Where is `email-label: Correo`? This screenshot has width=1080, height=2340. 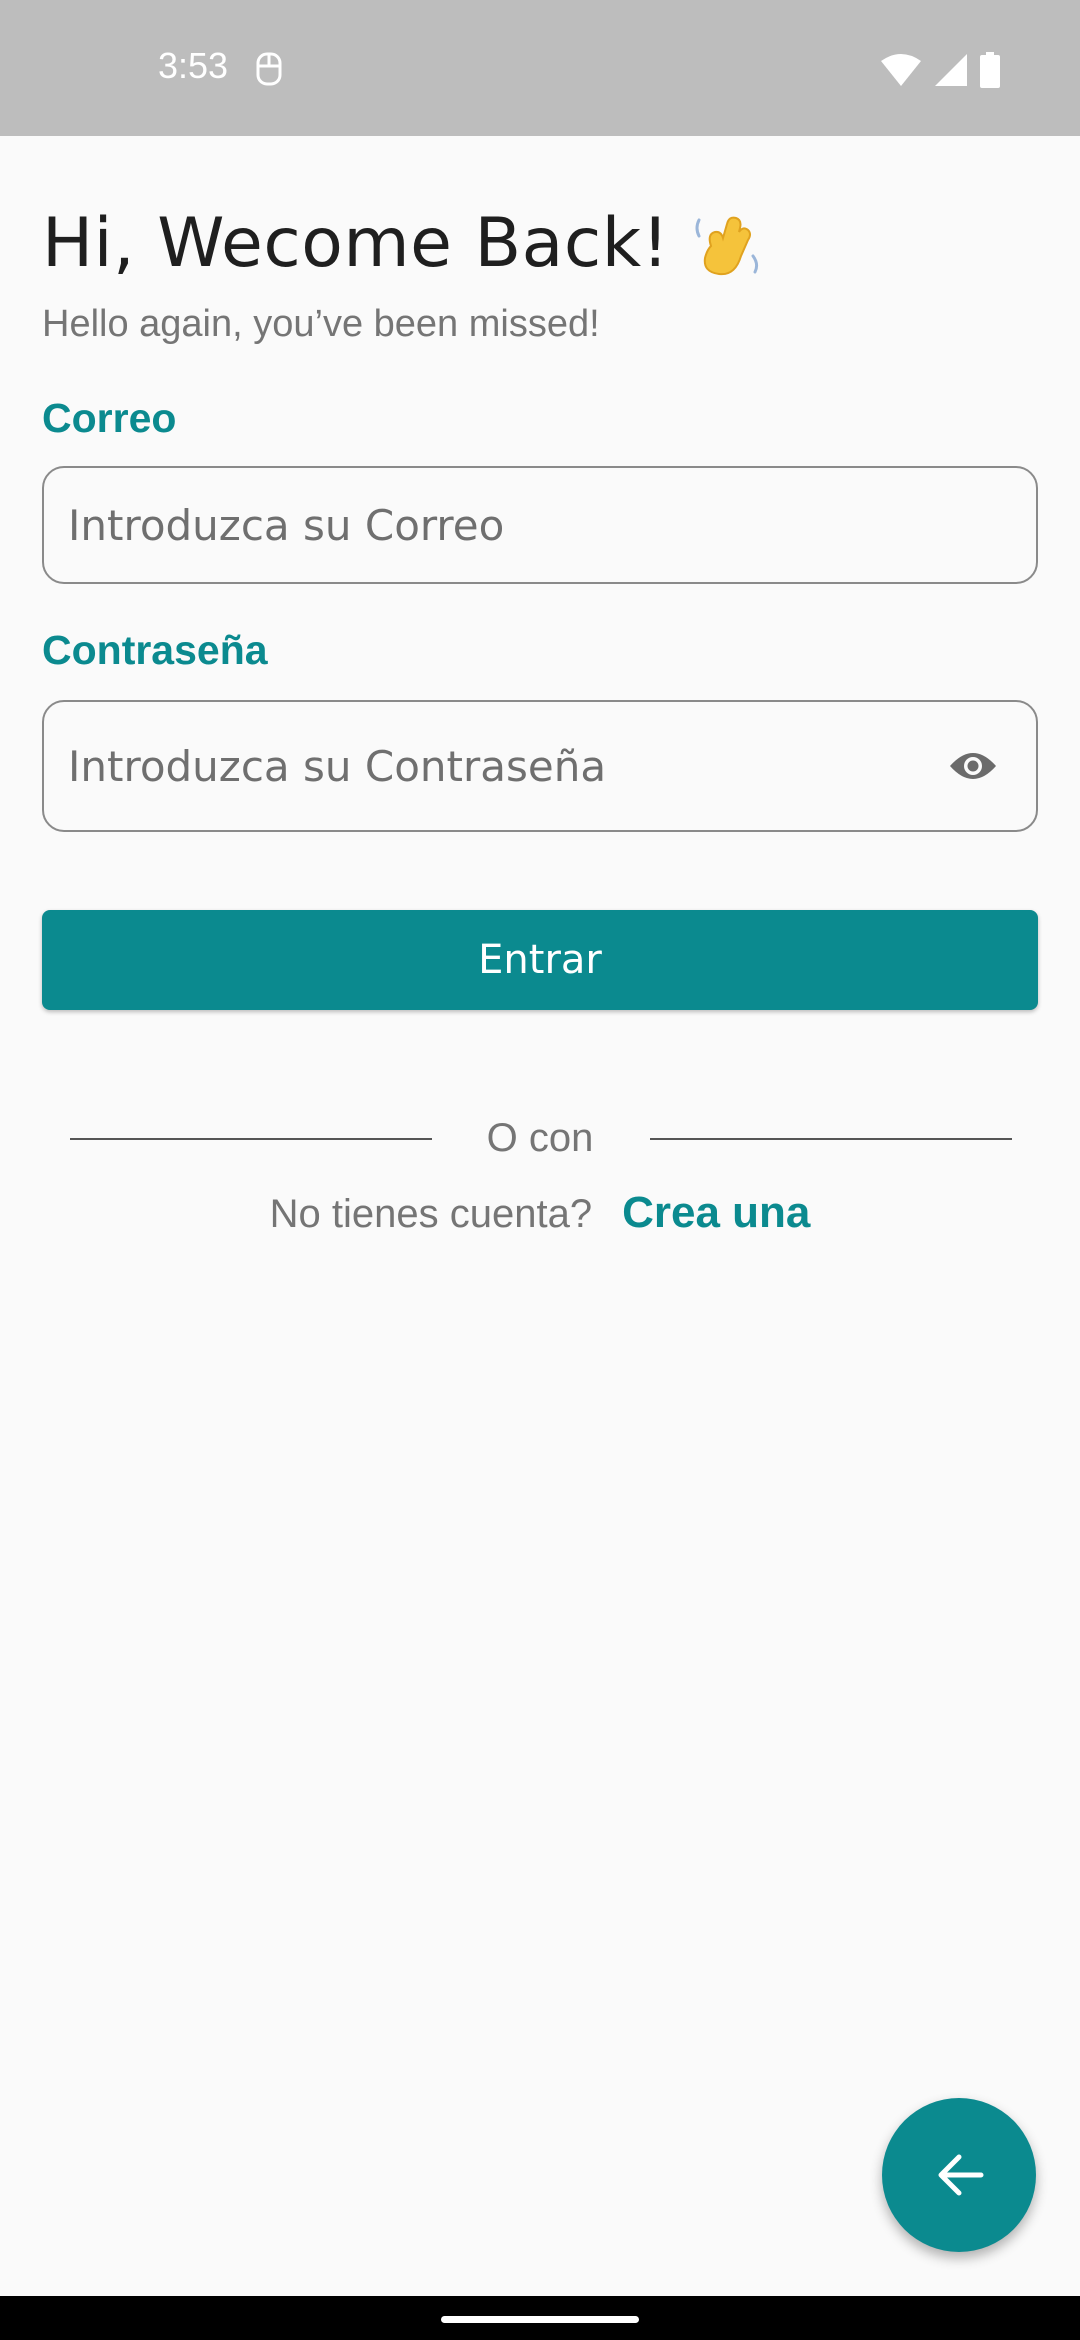 email-label: Correo is located at coordinates (109, 418).